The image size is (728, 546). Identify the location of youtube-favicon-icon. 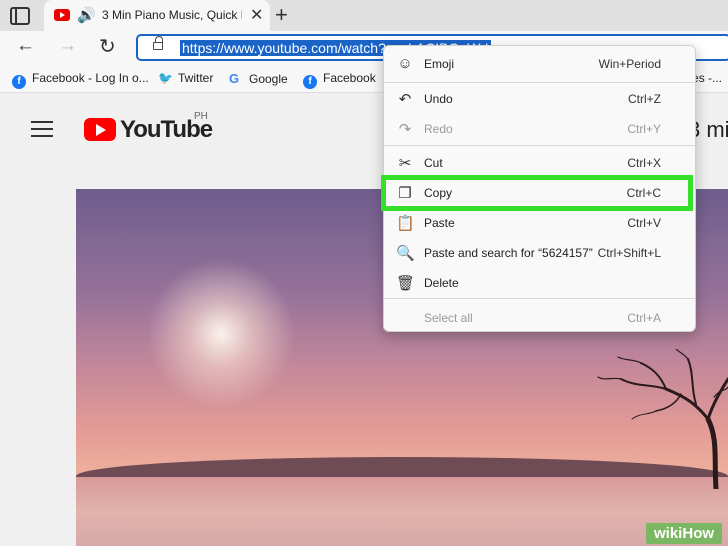
(62, 15).